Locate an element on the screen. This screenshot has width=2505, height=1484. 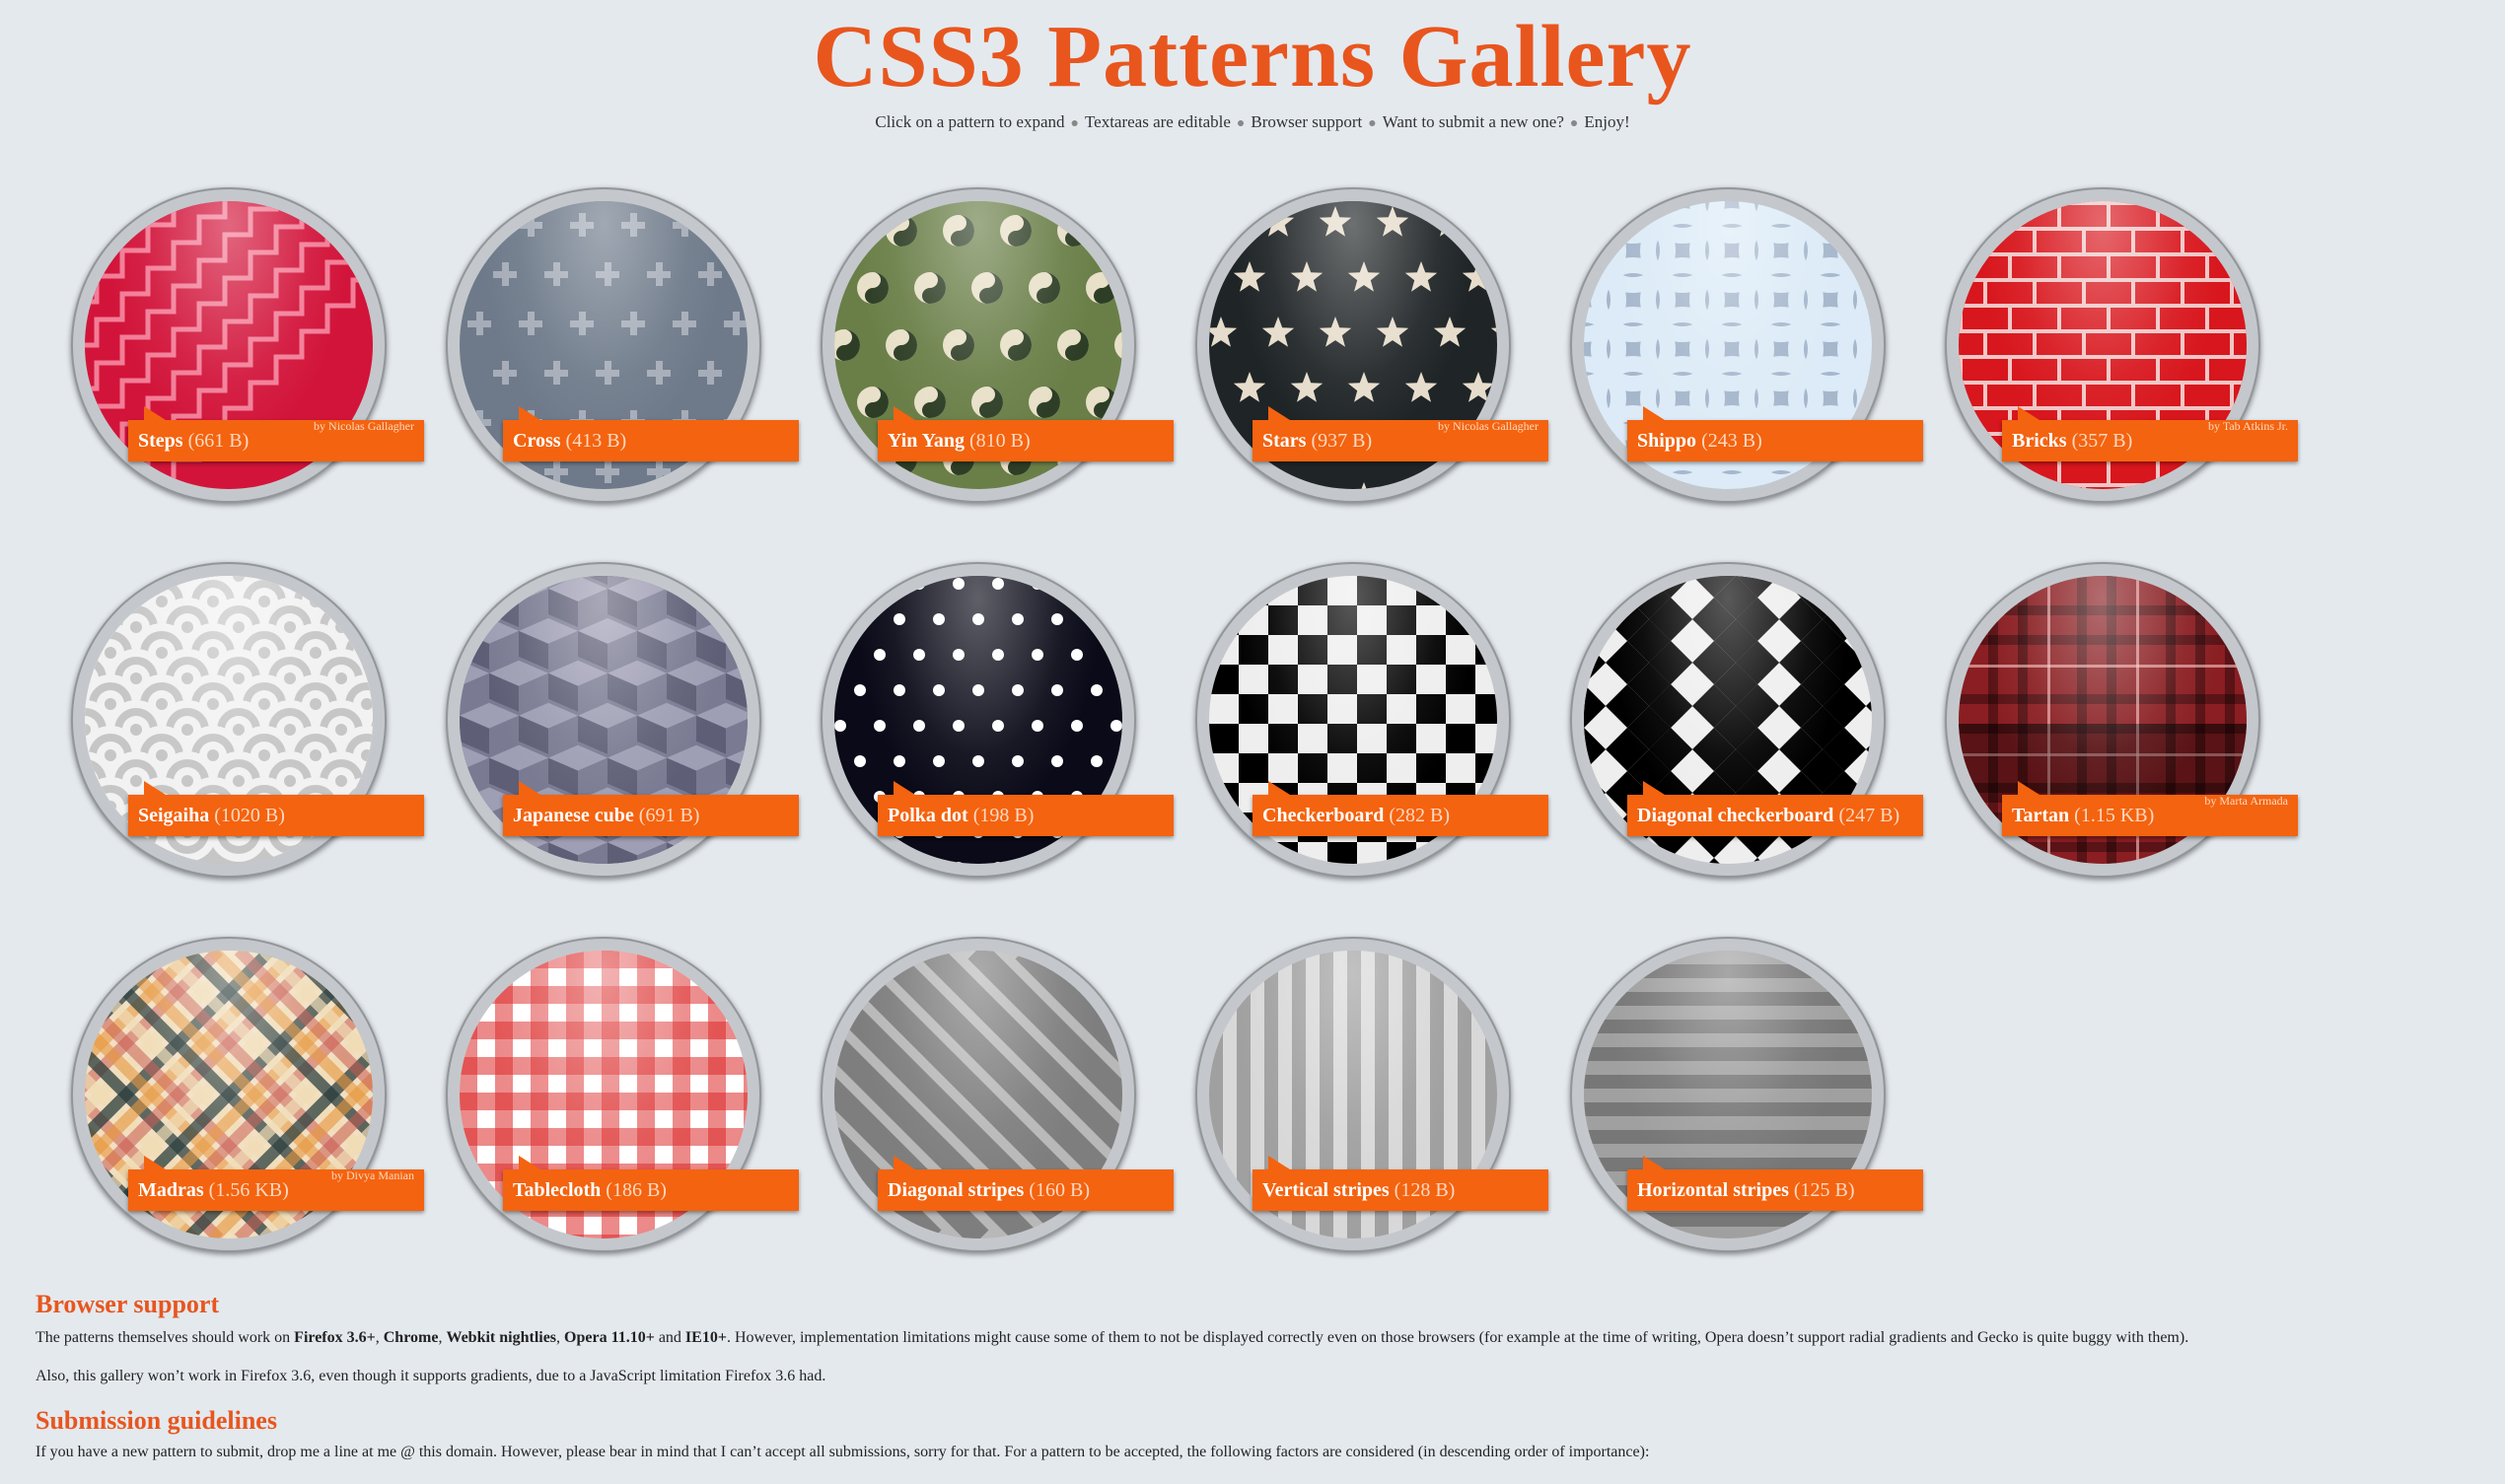
pattern-name: Steps is located at coordinates (160, 441).